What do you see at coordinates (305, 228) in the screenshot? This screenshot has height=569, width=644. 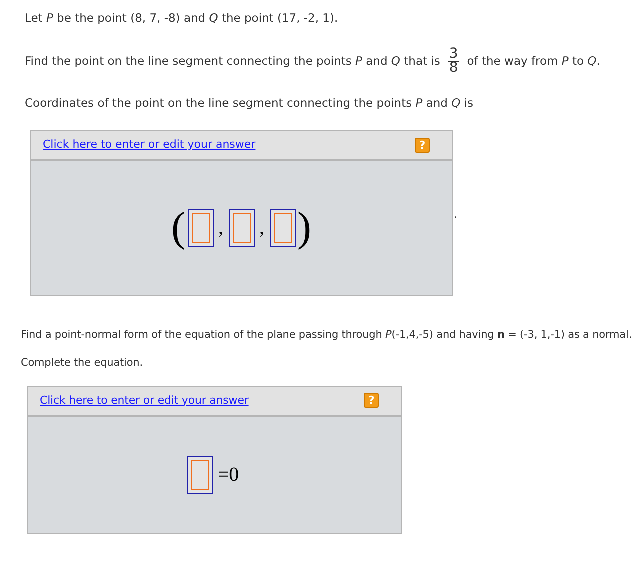 I see `parenthesis: )` at bounding box center [305, 228].